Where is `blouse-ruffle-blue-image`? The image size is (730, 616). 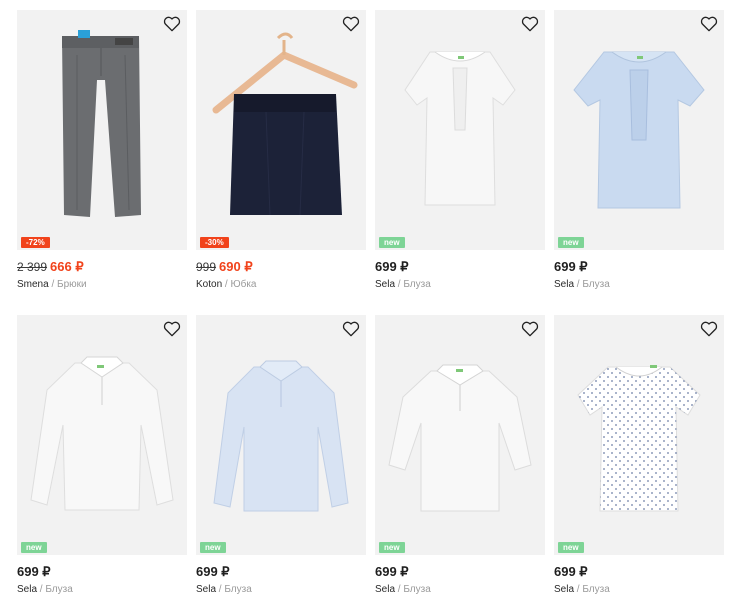 blouse-ruffle-blue-image is located at coordinates (639, 130).